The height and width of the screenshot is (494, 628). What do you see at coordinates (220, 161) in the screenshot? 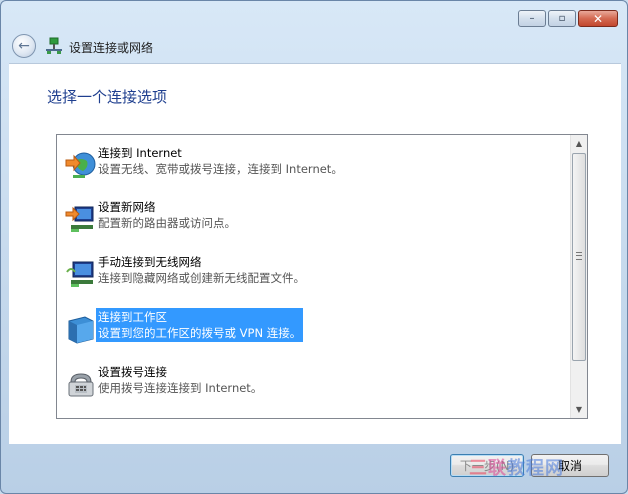
I see `option-text: 连接到 Internet 设置无线、宽带或拨号连接，连接到 Internet。` at bounding box center [220, 161].